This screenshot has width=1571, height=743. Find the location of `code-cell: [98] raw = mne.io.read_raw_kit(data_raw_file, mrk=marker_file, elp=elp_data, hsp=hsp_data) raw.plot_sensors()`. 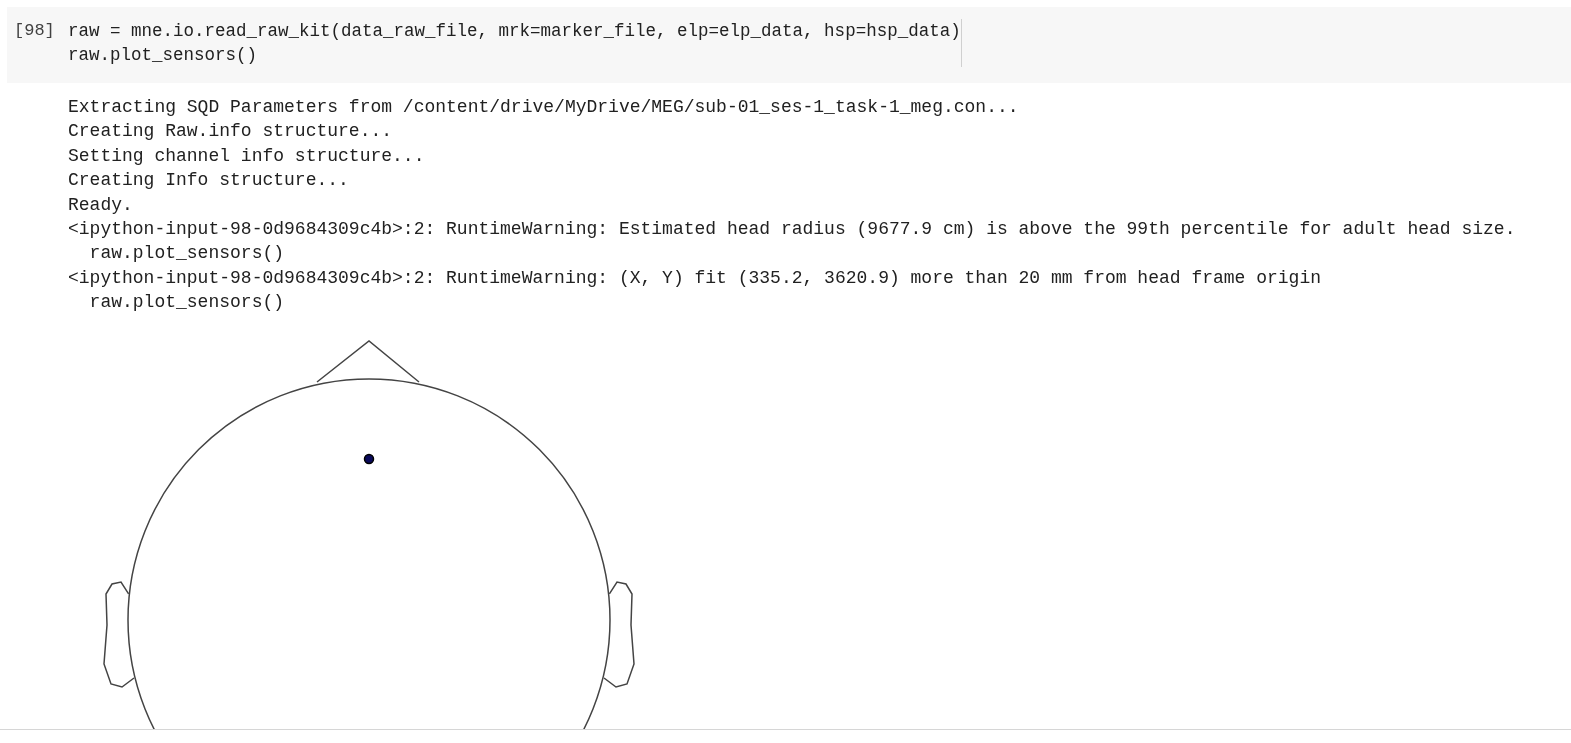

code-cell: [98] raw = mne.io.read_raw_kit(data_raw_file, mrk=marker_file, elp=elp_data, hsp=hsp_data) raw.plot_sensors() is located at coordinates (789, 45).